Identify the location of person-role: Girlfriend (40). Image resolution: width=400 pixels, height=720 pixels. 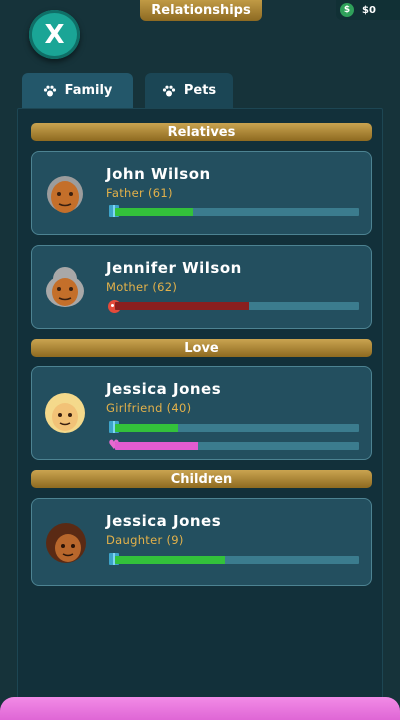
(149, 408).